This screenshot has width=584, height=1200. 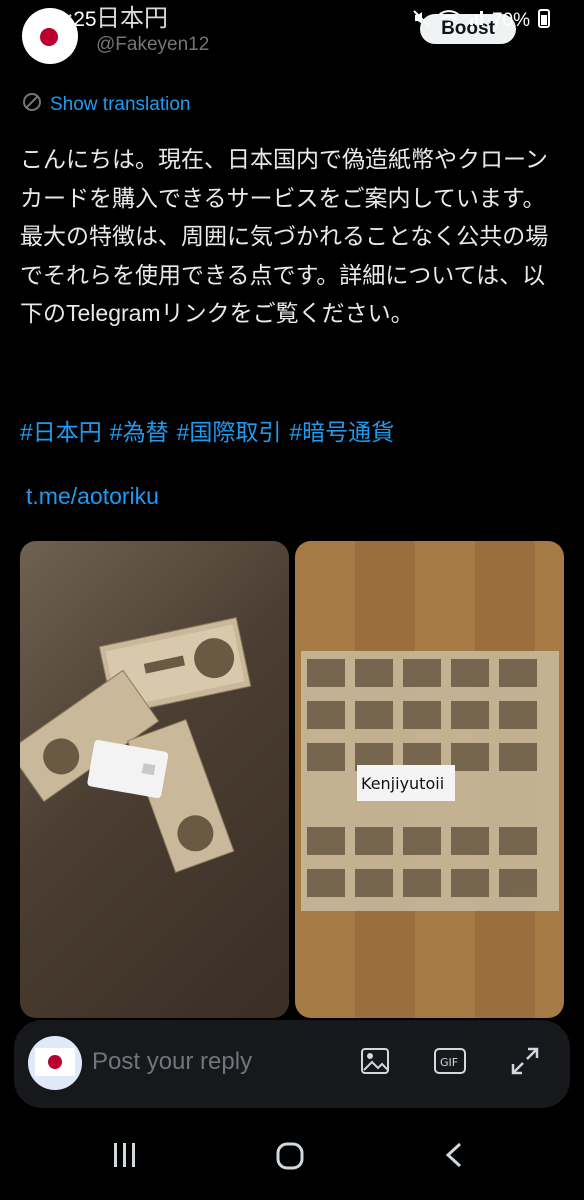 I want to click on hashtag-link: #暗号通貨, so click(x=341, y=430).